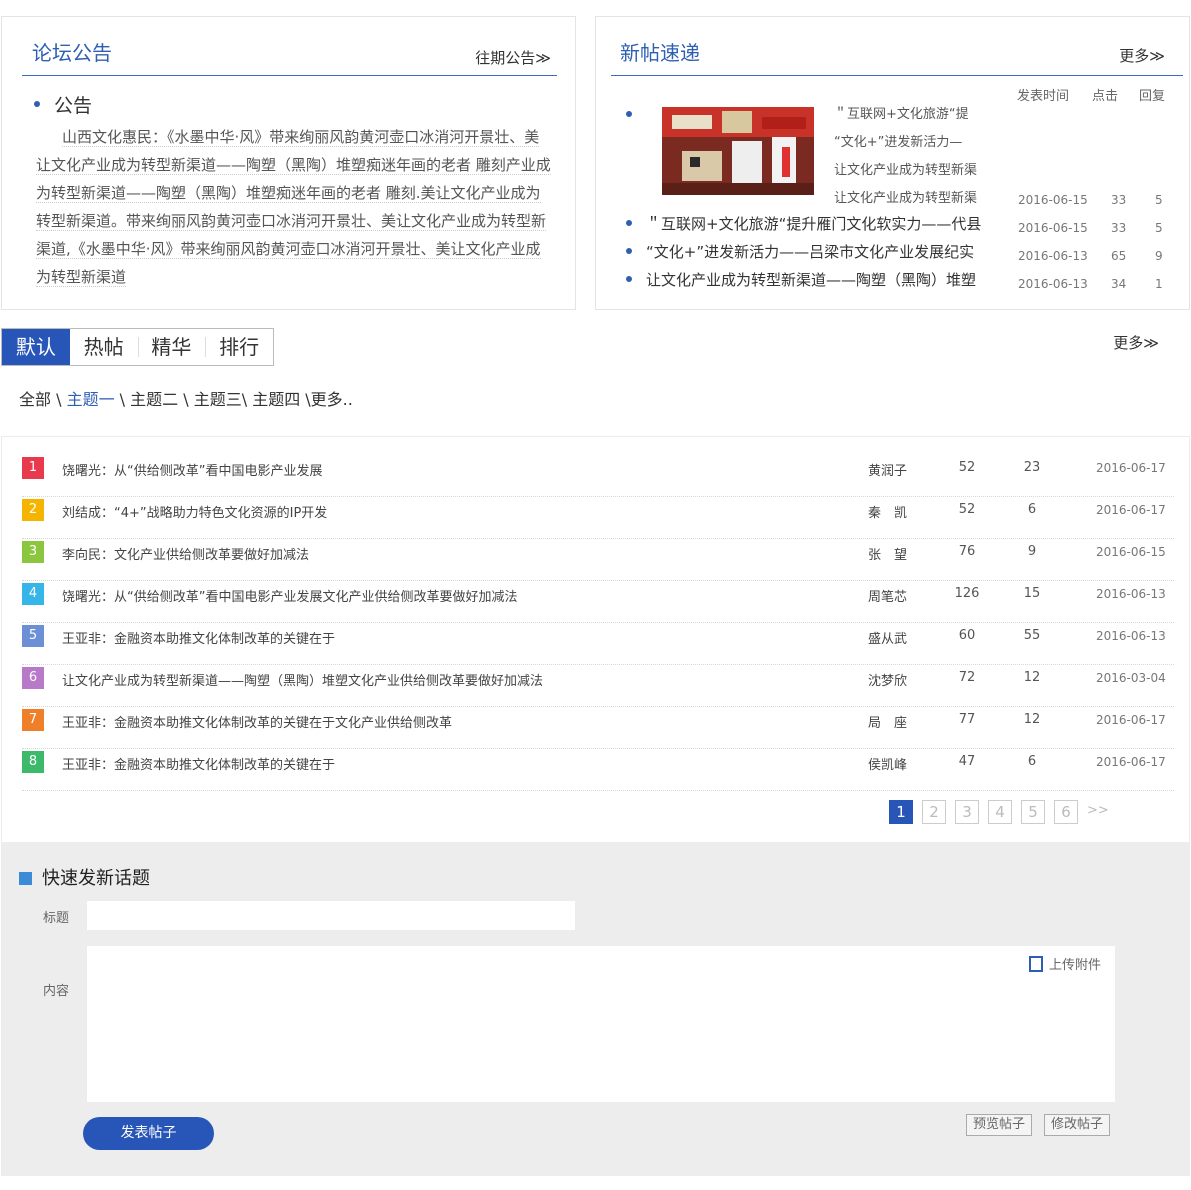 The height and width of the screenshot is (1190, 1191). I want to click on featured-line: 让文化产业成为转型新渠, so click(906, 198).